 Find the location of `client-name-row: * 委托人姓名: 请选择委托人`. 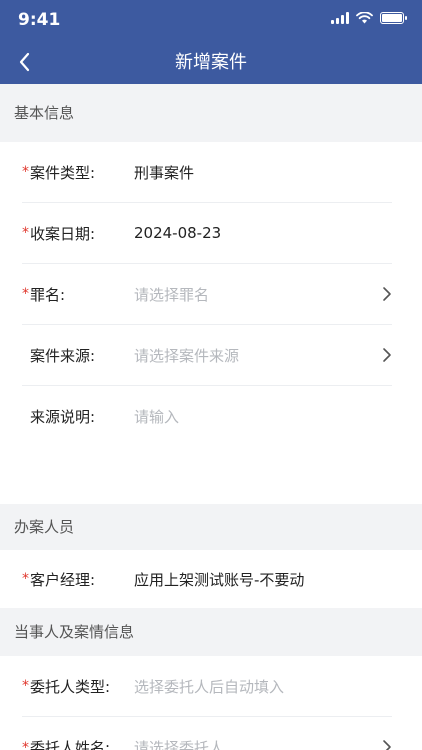

client-name-row: * 委托人姓名: 请选择委托人 is located at coordinates (207, 733).